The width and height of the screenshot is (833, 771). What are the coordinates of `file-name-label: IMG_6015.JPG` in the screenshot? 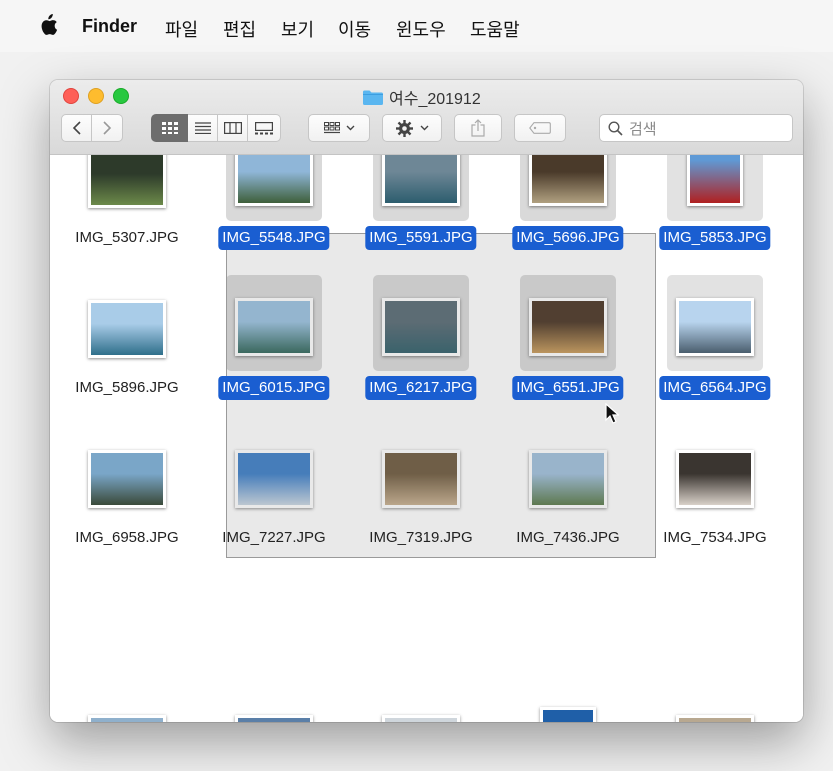 It's located at (274, 388).